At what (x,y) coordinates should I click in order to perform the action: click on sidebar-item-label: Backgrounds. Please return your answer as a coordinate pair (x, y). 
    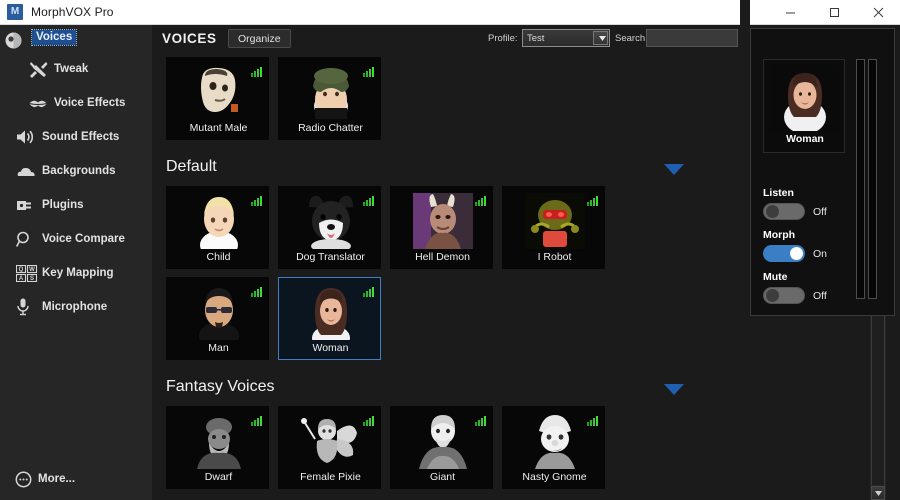
    Looking at the image, I should click on (79, 171).